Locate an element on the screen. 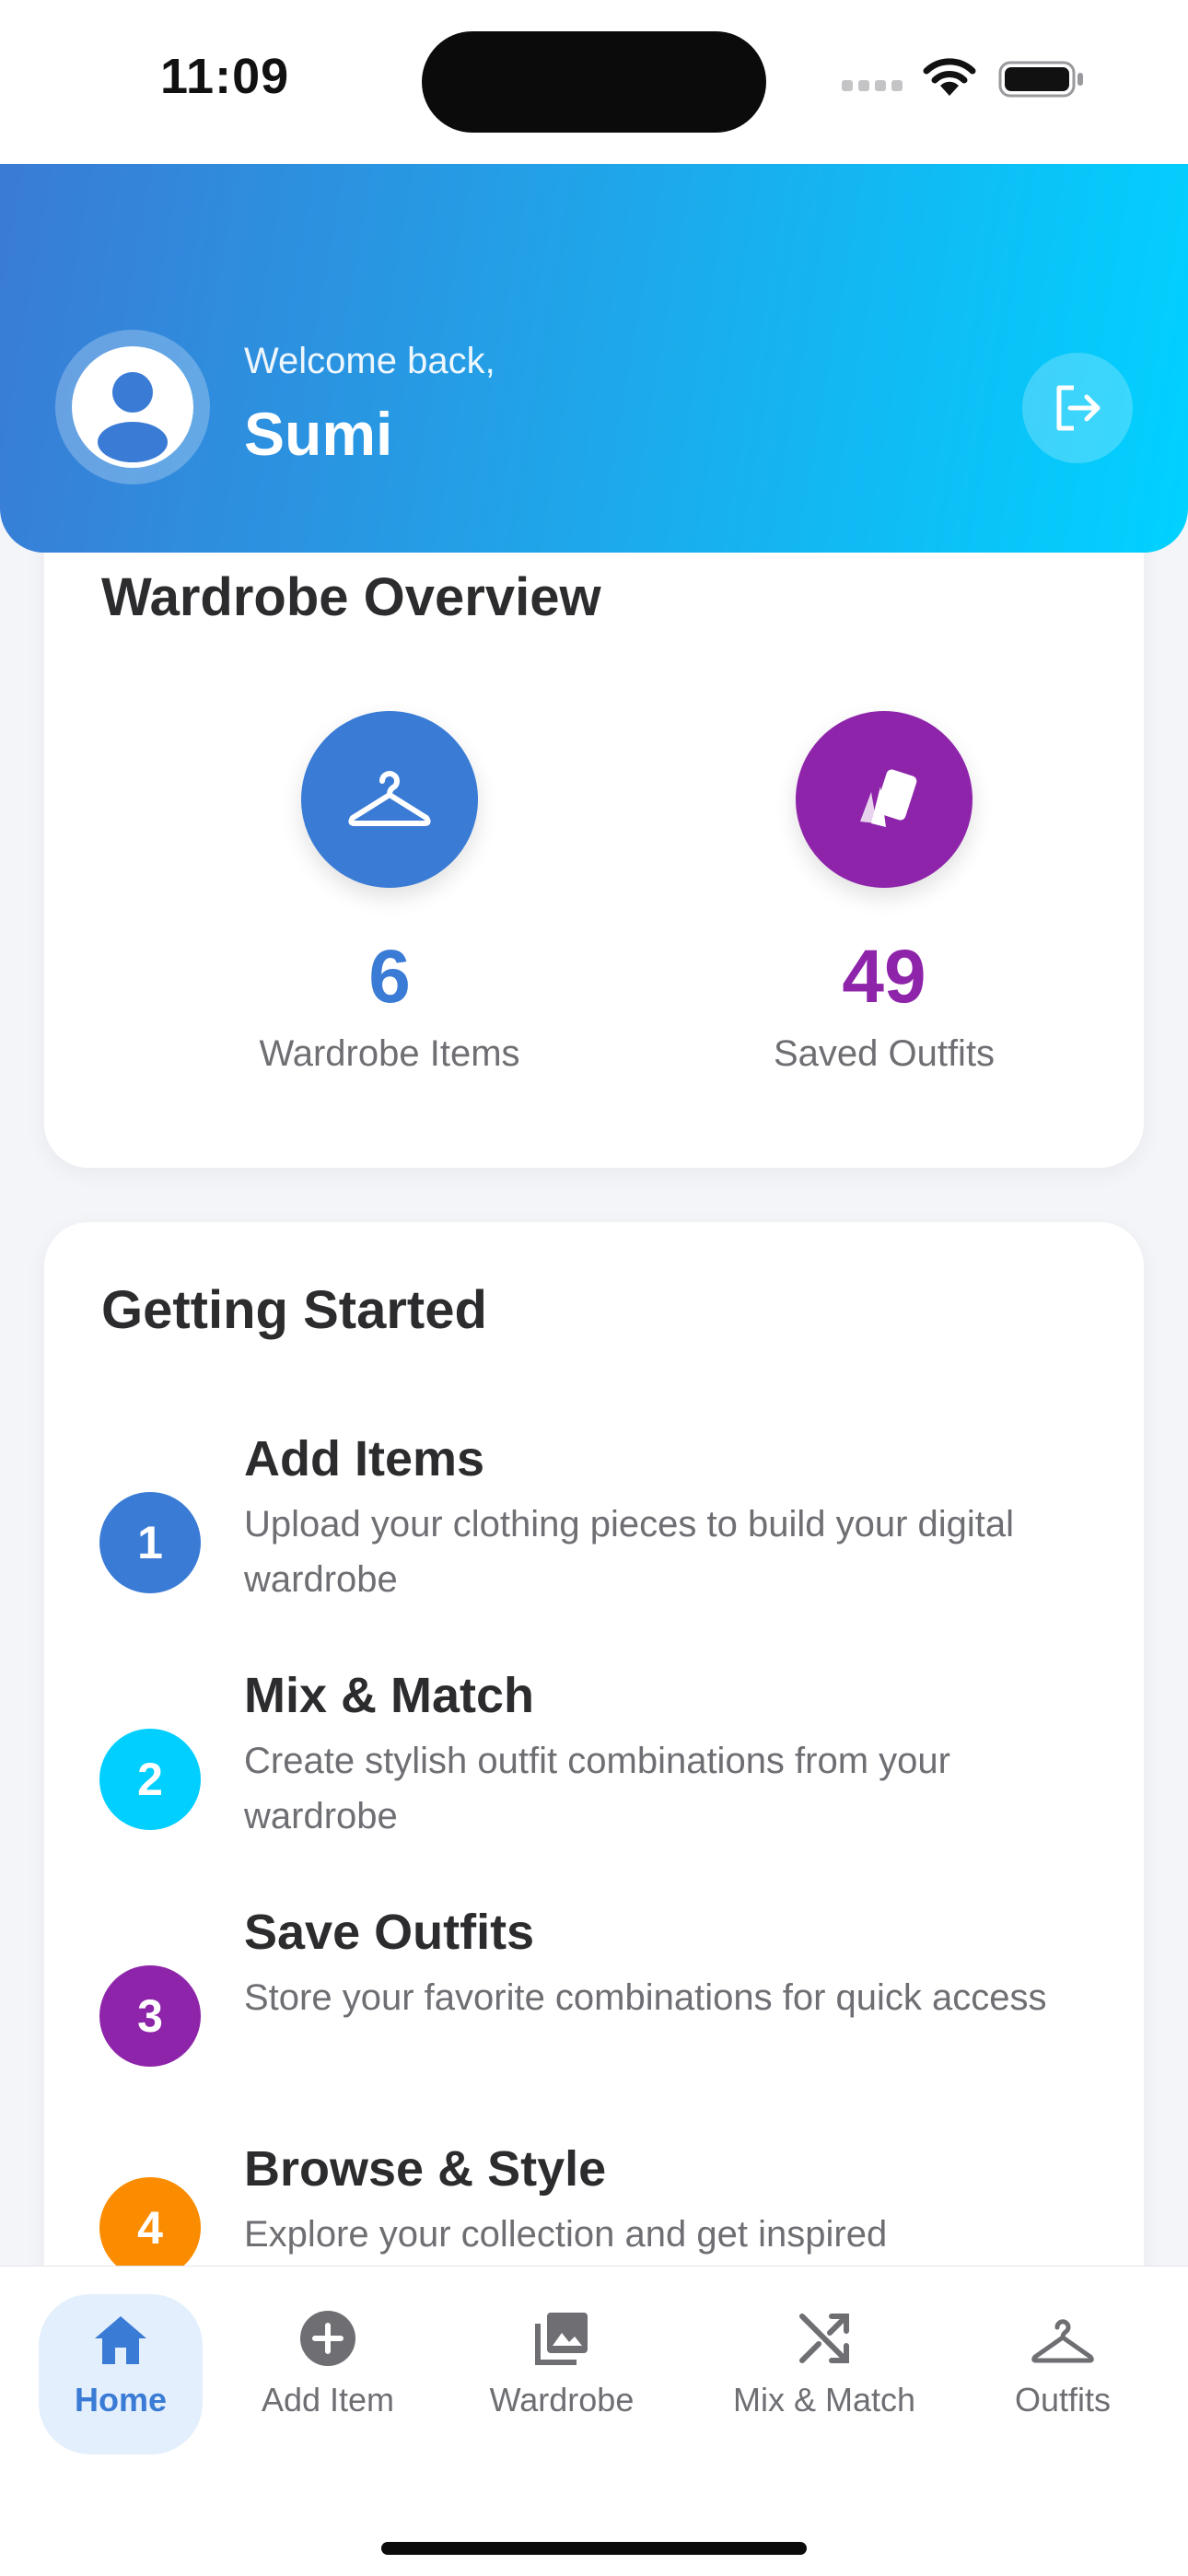  step-number: 4 is located at coordinates (150, 2228).